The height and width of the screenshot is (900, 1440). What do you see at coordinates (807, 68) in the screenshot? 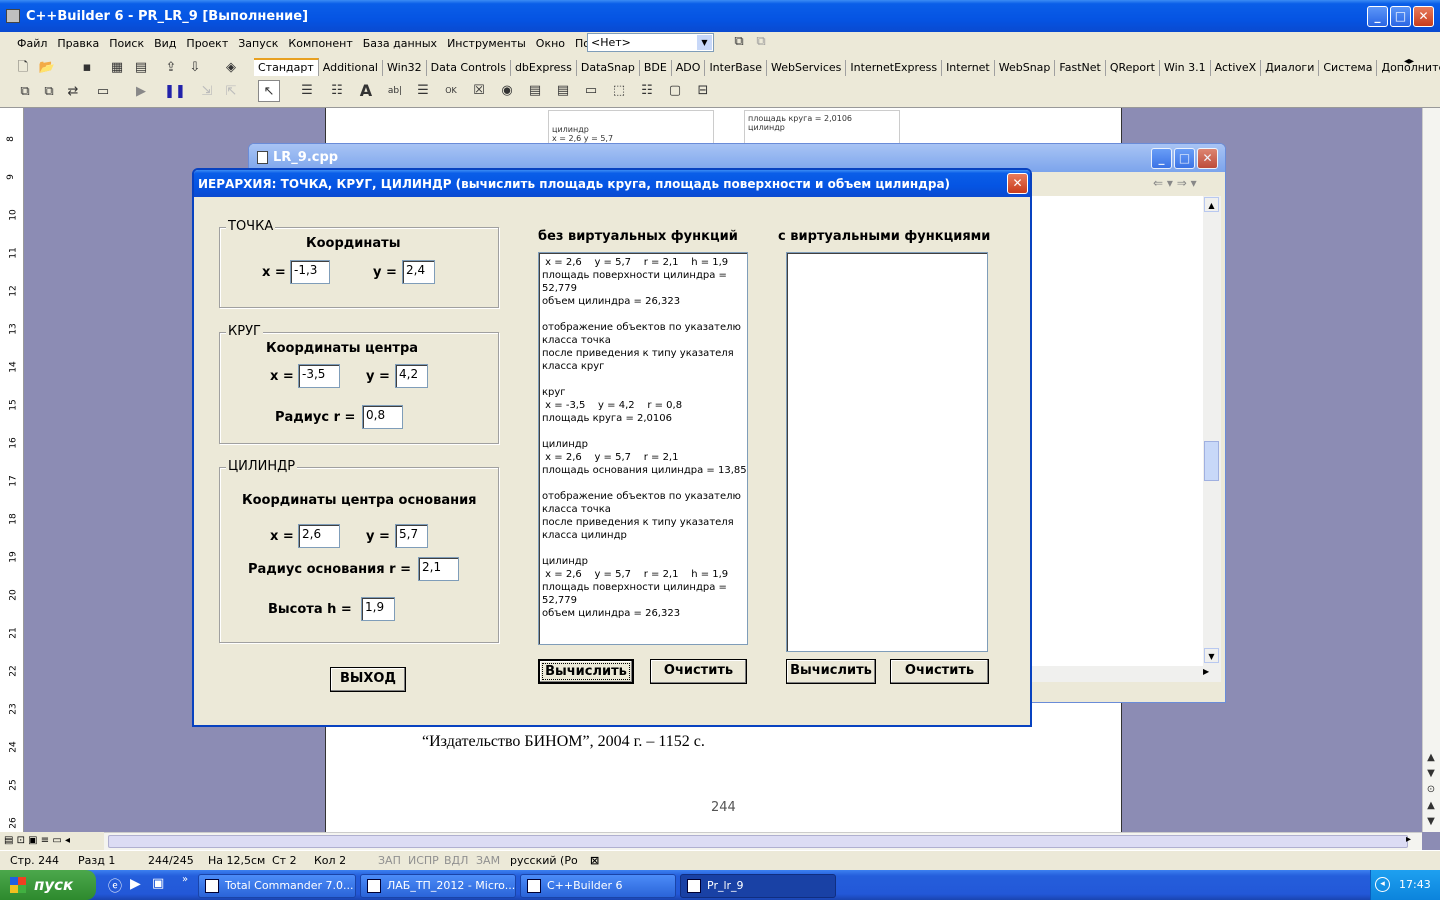
I see `palette-tab-9: WebServices` at bounding box center [807, 68].